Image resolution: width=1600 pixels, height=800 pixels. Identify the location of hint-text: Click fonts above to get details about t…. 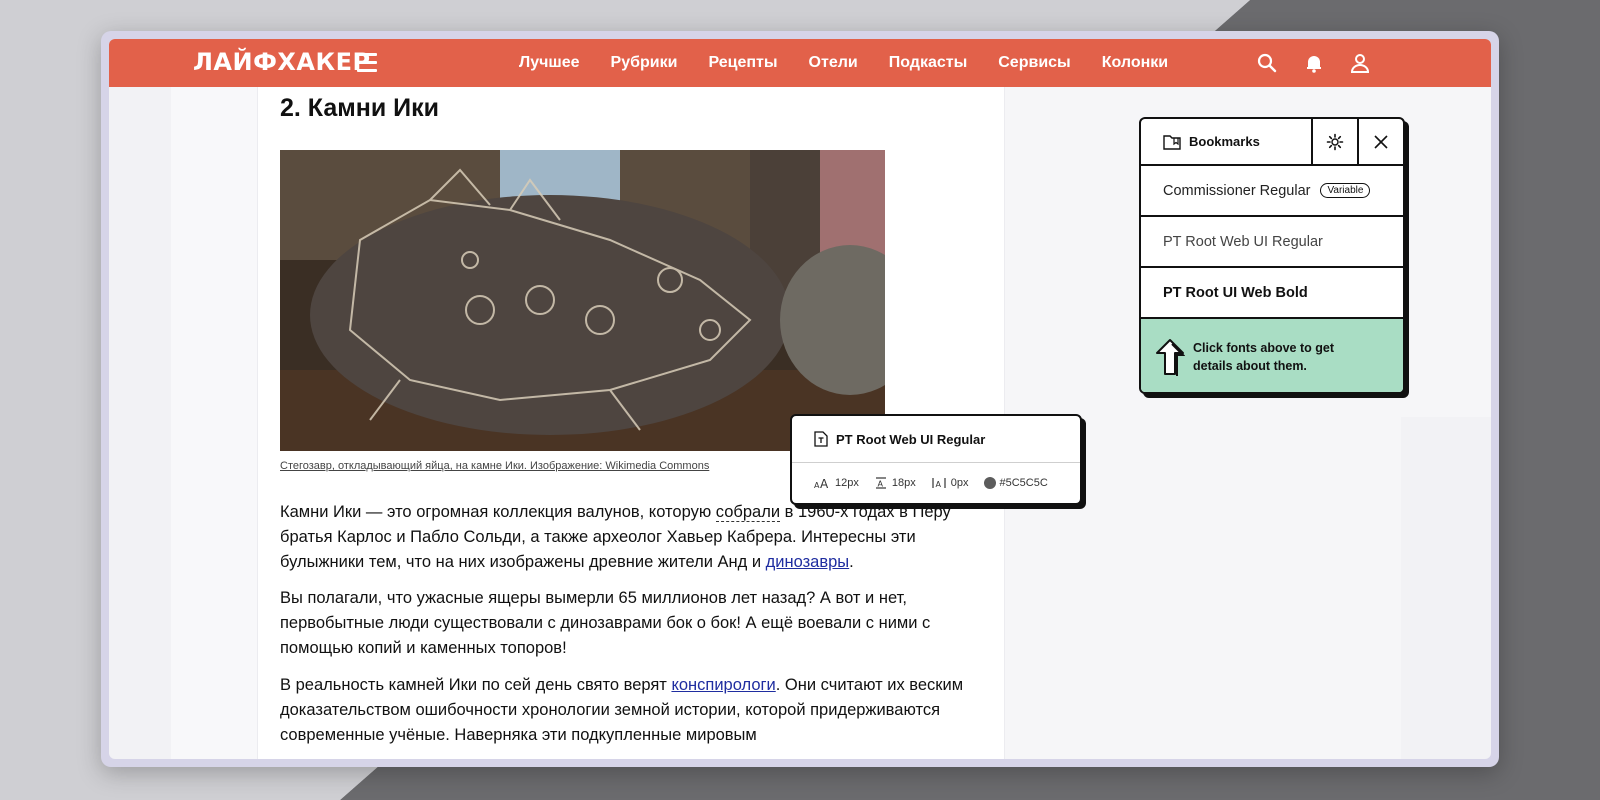
(1263, 357).